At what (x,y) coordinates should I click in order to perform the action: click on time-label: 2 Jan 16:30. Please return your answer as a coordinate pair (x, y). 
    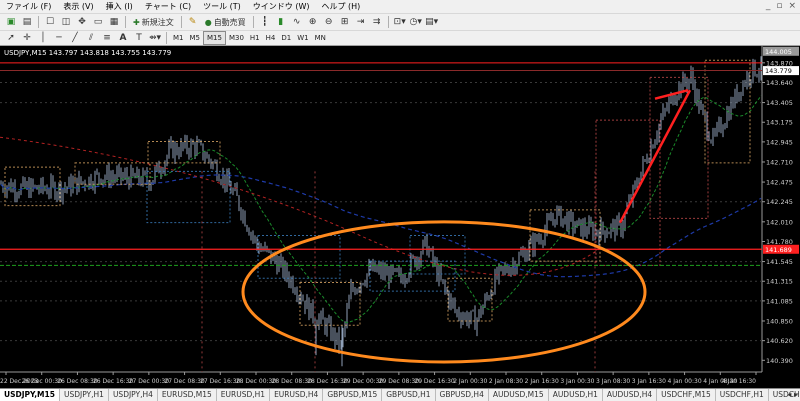
    Looking at the image, I should click on (542, 381).